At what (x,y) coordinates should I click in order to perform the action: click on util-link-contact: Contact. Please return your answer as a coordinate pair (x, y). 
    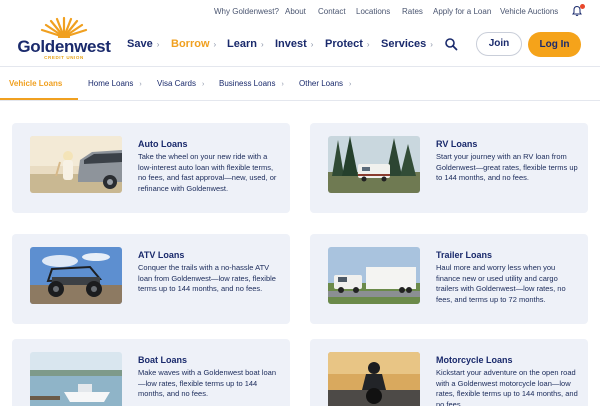
    Looking at the image, I should click on (332, 11).